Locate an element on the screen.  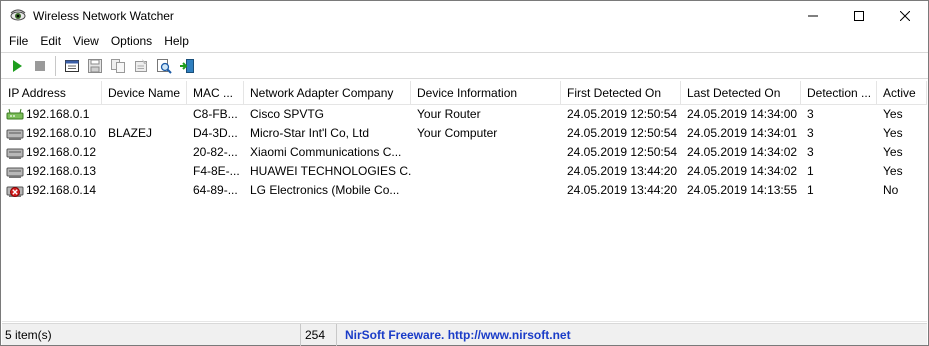
title-bar: Wireless Network Watcher is located at coordinates (464, 16).